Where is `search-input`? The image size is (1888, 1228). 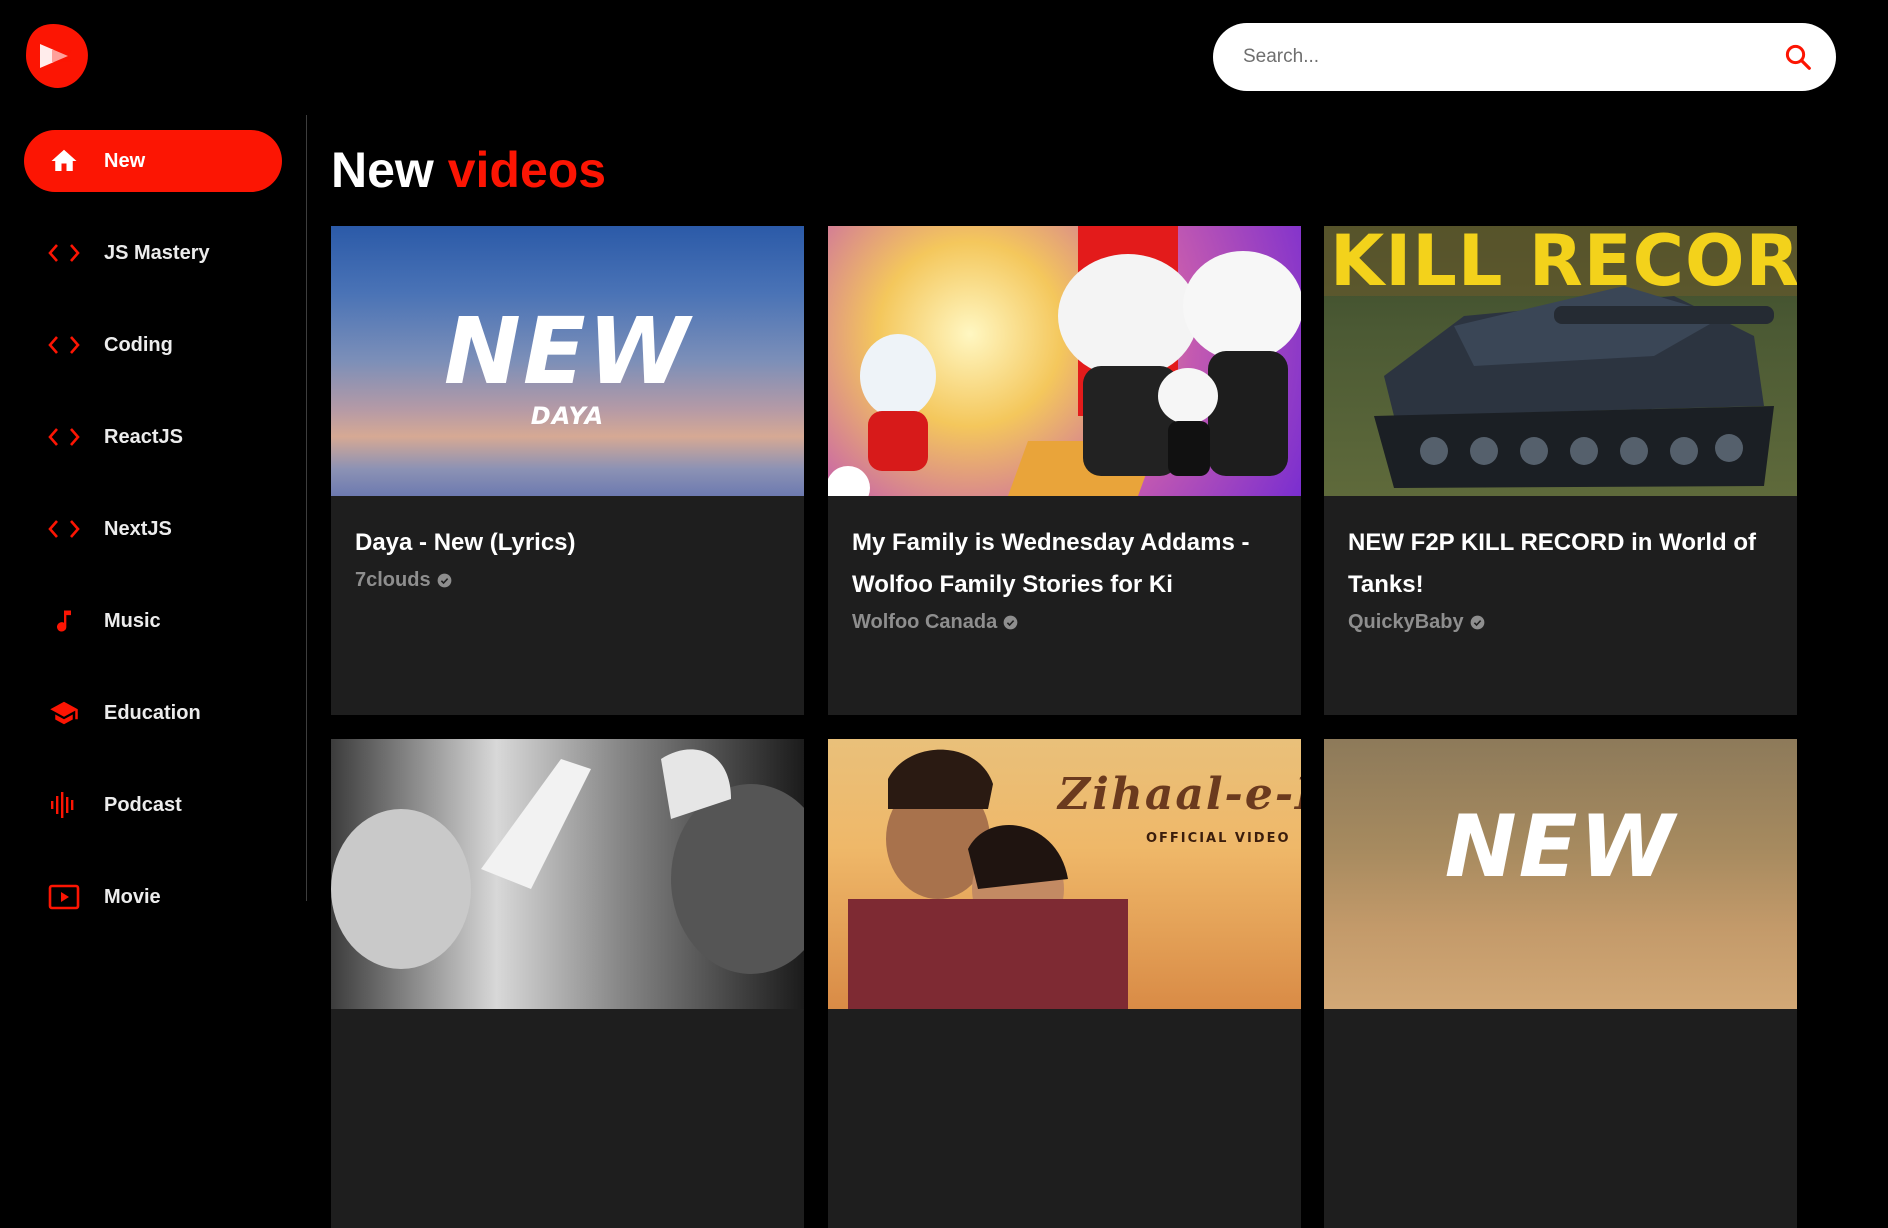 search-input is located at coordinates (1510, 57).